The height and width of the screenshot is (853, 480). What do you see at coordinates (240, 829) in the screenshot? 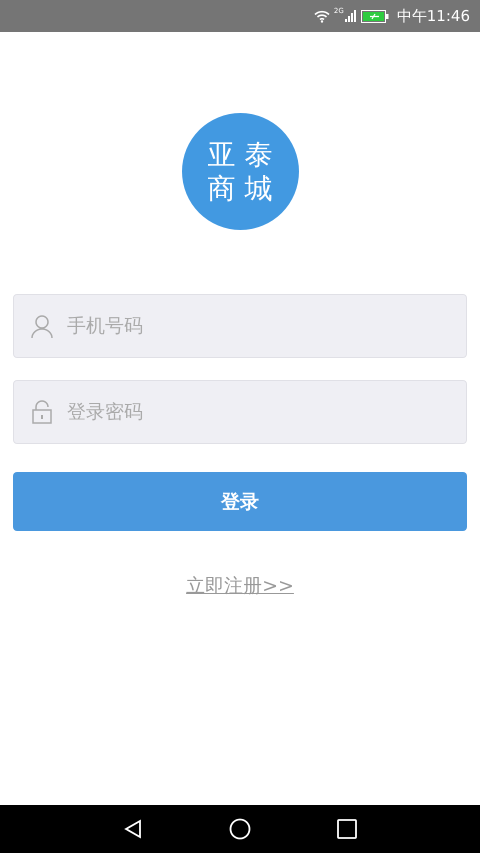
I see `home-icon` at bounding box center [240, 829].